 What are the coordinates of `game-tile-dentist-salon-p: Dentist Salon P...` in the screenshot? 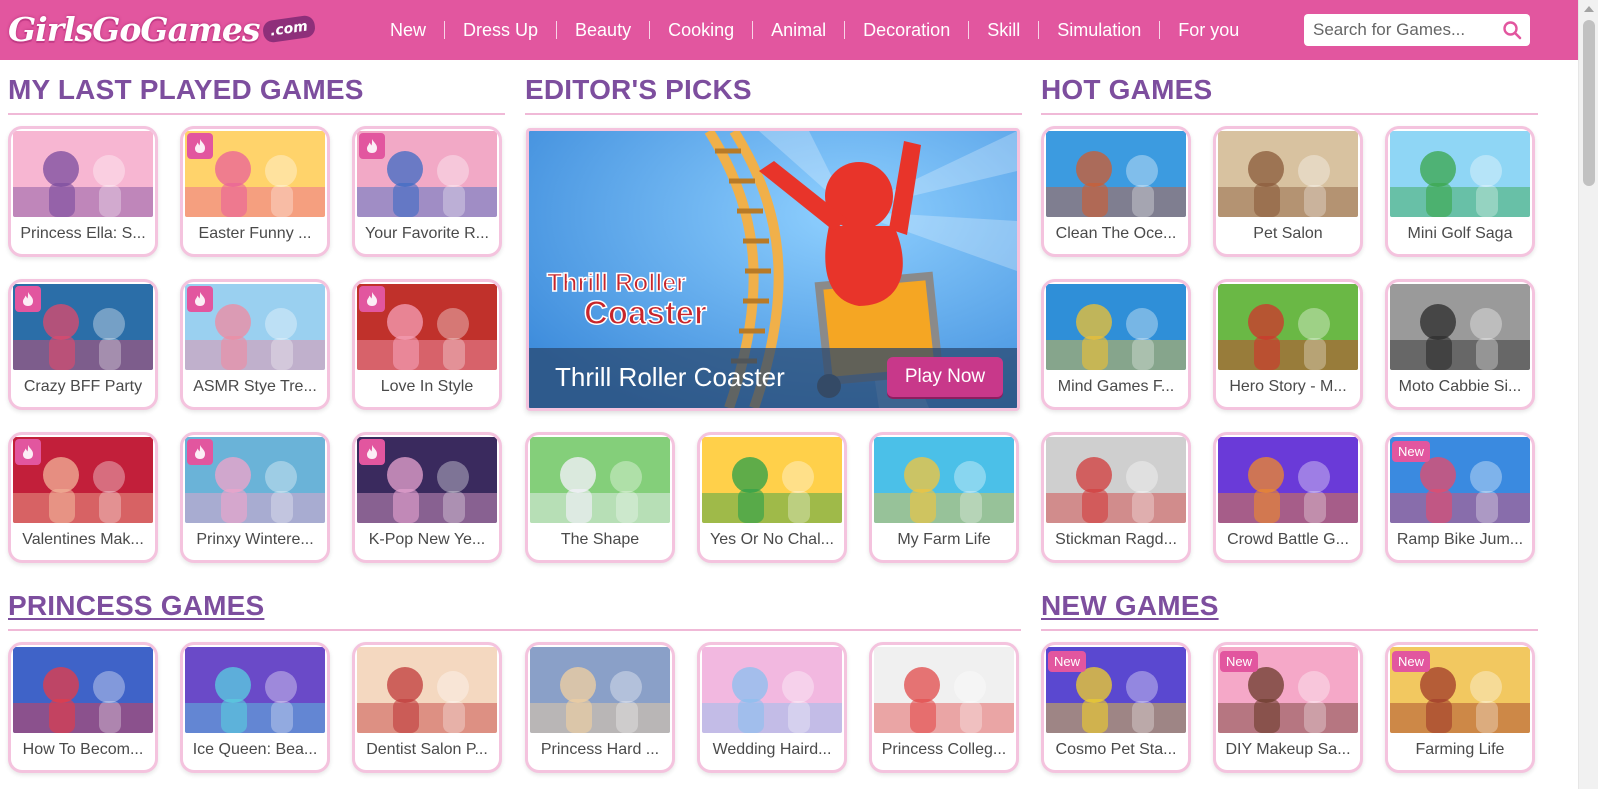 It's located at (427, 707).